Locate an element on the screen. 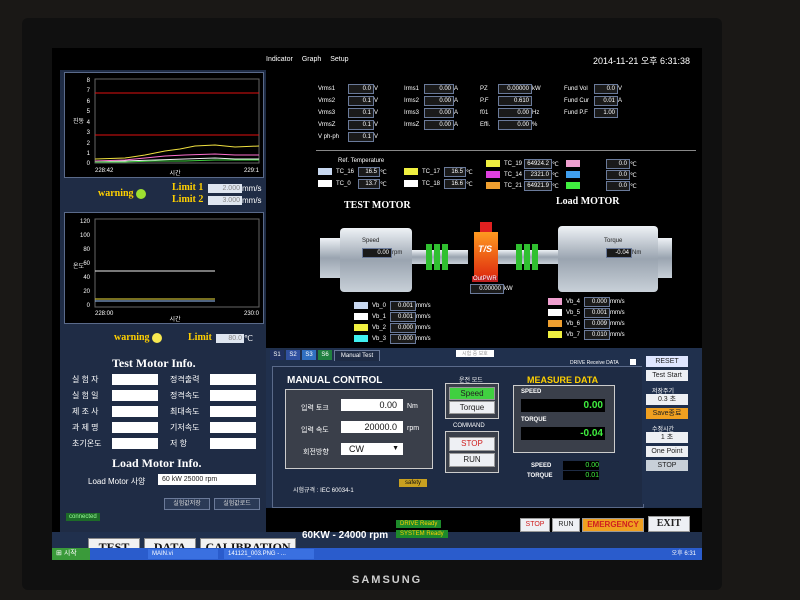 This screenshot has width=800, height=600. load-motor-spec-input: 60 kW 25000 rpm is located at coordinates (207, 479).